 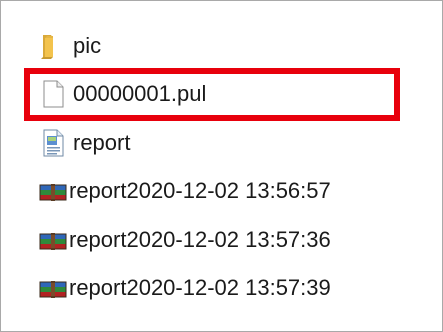 I want to click on shortcut-document-icon, so click(x=53, y=143).